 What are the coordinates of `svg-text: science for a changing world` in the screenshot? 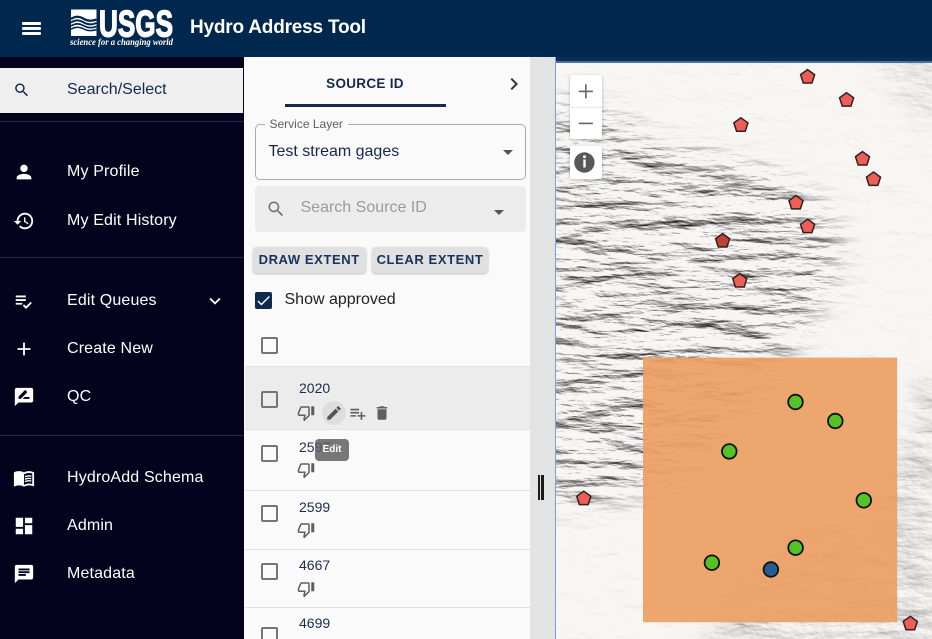 It's located at (121, 43).